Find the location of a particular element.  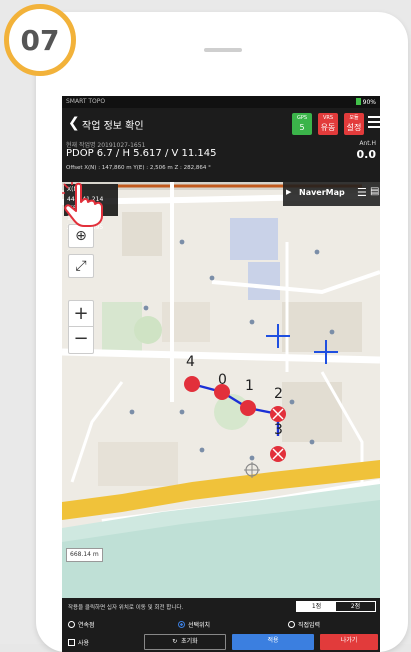

point-label: 1 is located at coordinates (249, 386).